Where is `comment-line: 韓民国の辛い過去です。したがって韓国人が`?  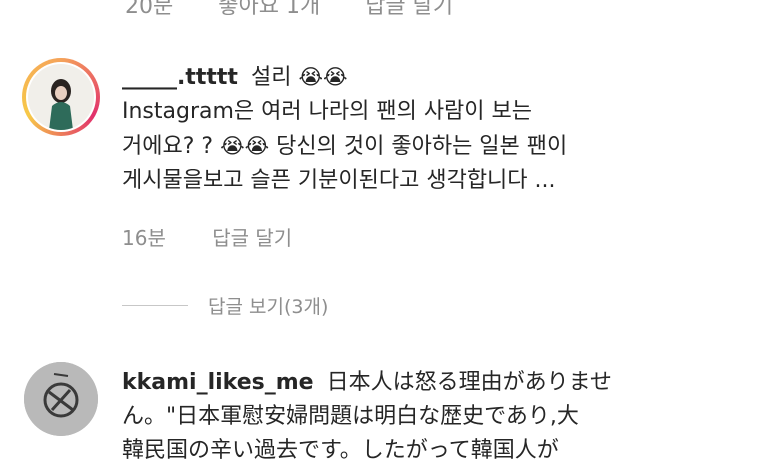 comment-line: 韓民国の辛い過去です。したがって韓国人が is located at coordinates (340, 450).